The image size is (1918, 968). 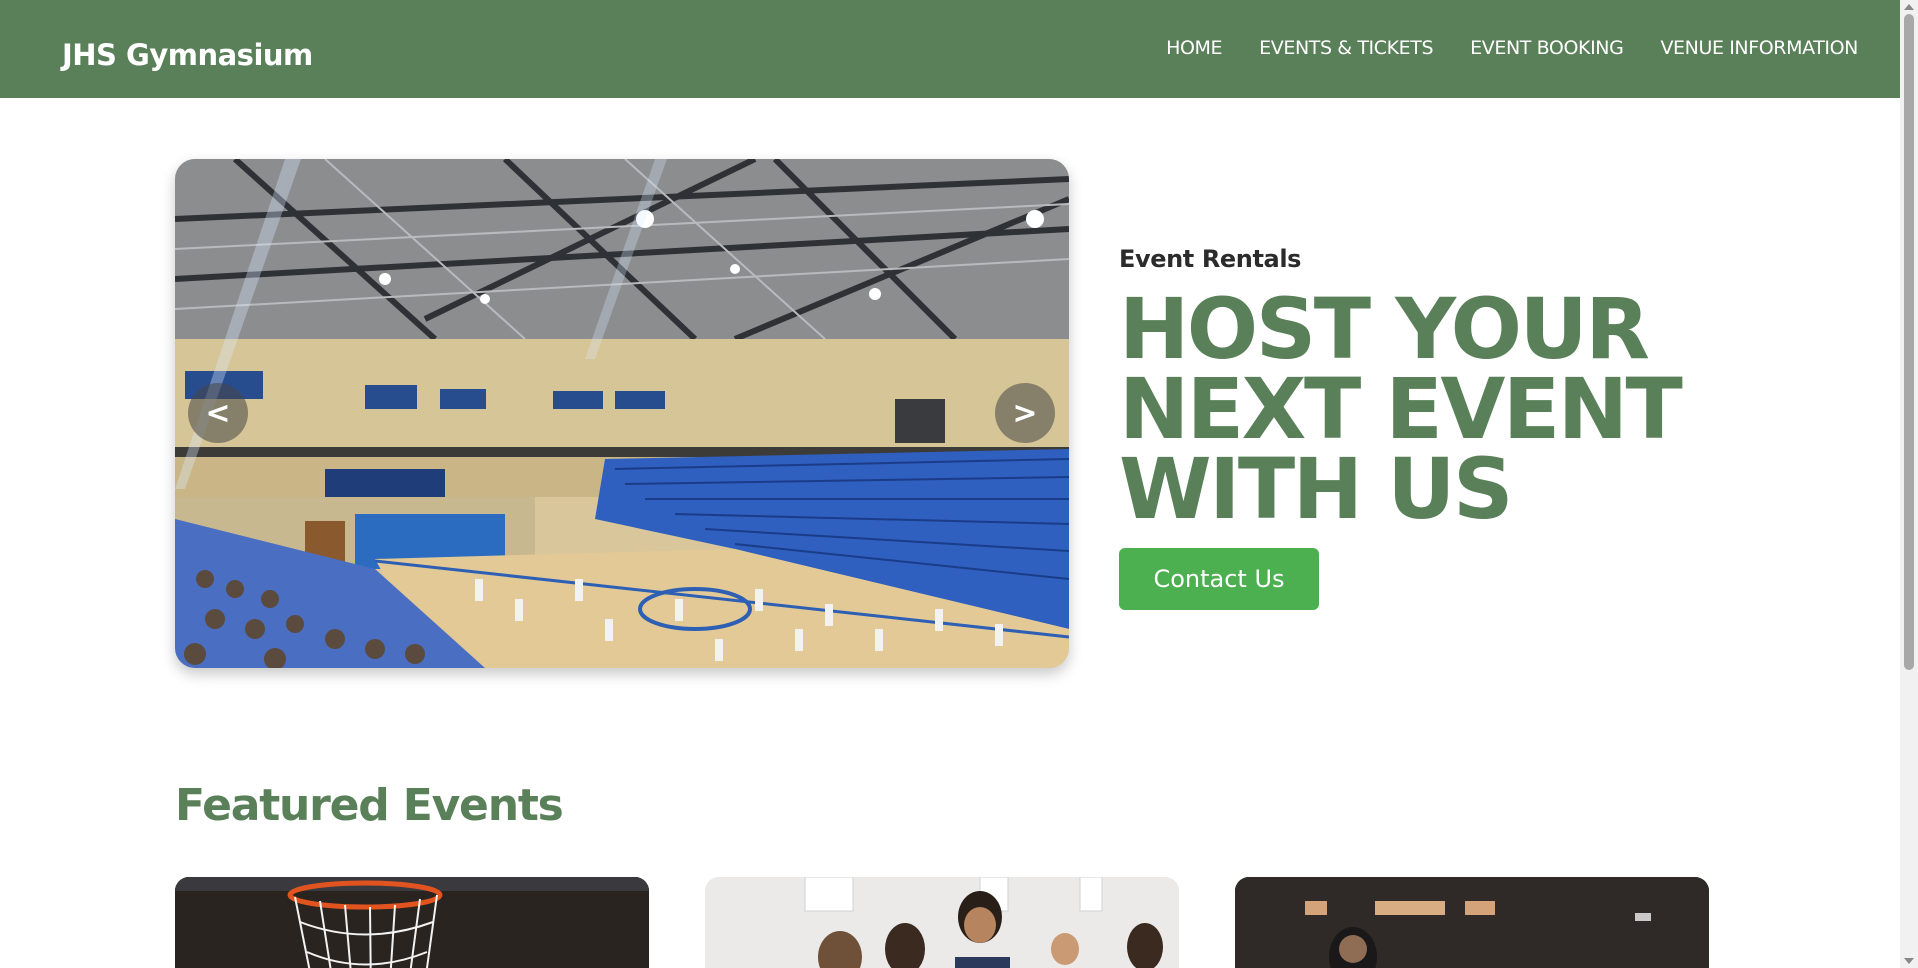 I want to click on nav-events-tickets: EVENTS & TICKETS, so click(x=1346, y=48).